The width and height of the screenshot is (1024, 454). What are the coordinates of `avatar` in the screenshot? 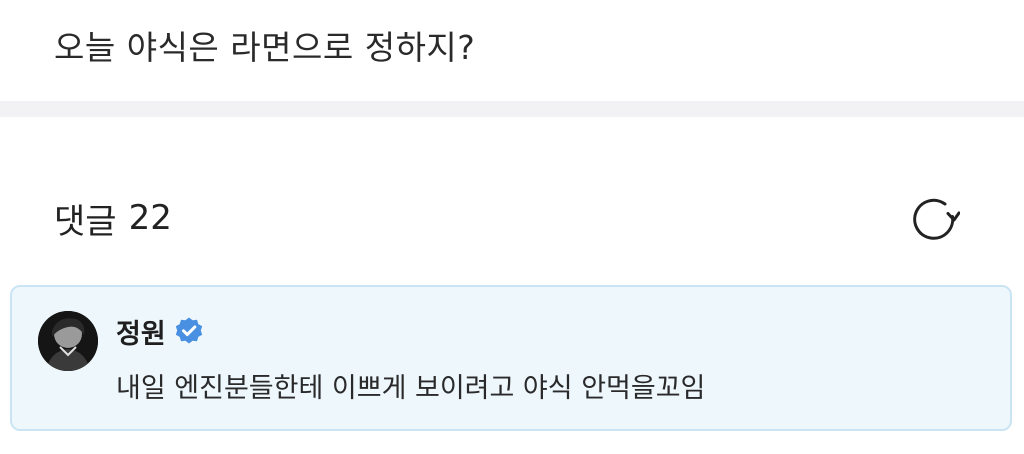 It's located at (68, 341).